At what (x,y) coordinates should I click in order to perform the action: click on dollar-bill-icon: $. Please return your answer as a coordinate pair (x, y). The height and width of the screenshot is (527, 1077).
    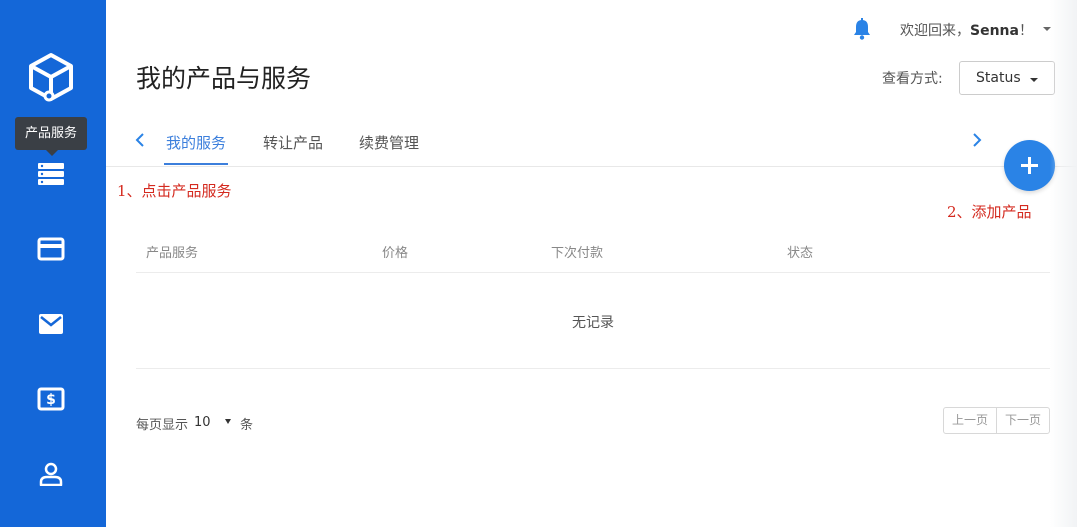
    Looking at the image, I should click on (51, 399).